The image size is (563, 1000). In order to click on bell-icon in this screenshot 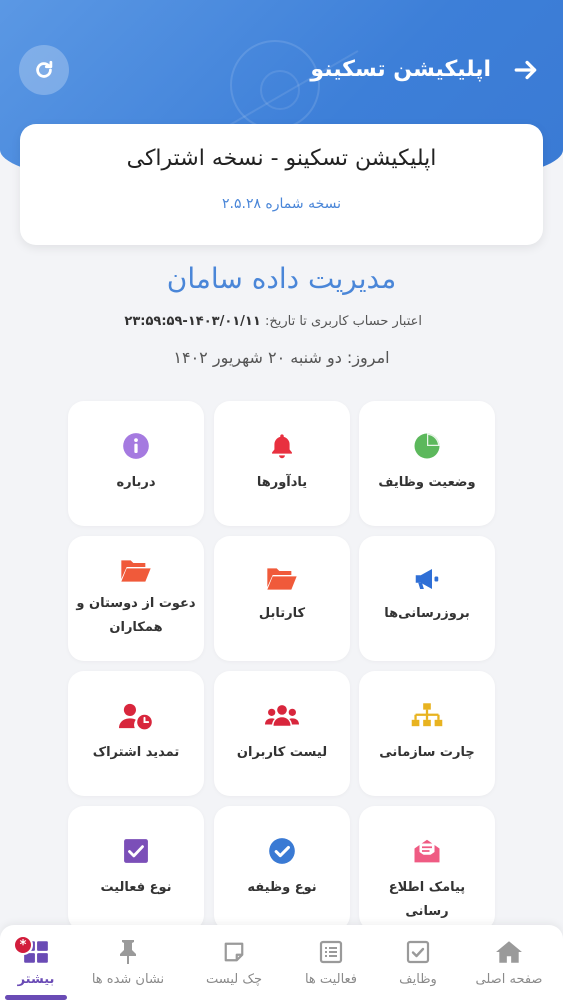, I will do `click(282, 446)`.